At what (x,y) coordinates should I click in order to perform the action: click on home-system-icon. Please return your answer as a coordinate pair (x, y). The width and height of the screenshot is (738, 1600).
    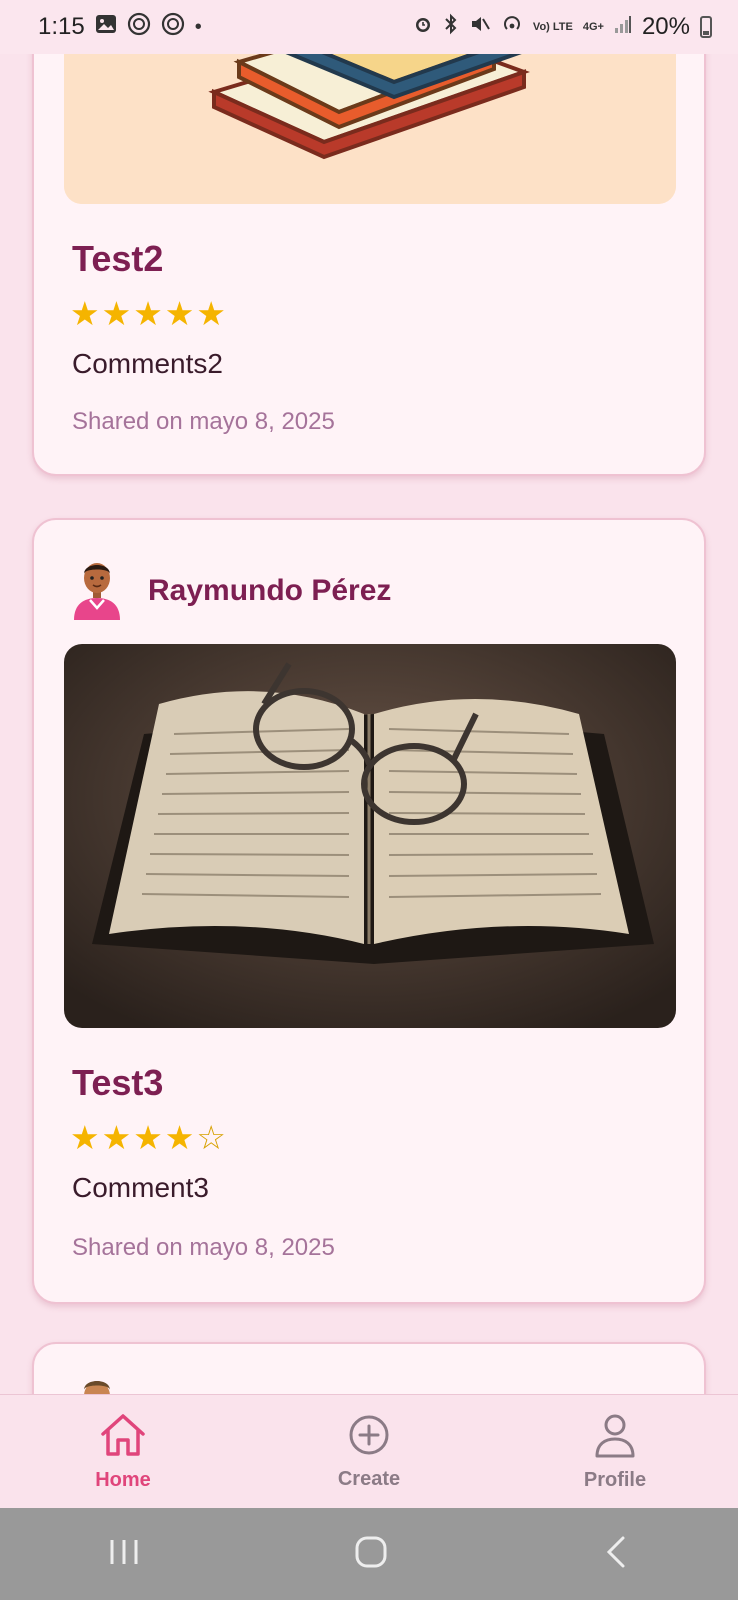
    Looking at the image, I should click on (371, 1554).